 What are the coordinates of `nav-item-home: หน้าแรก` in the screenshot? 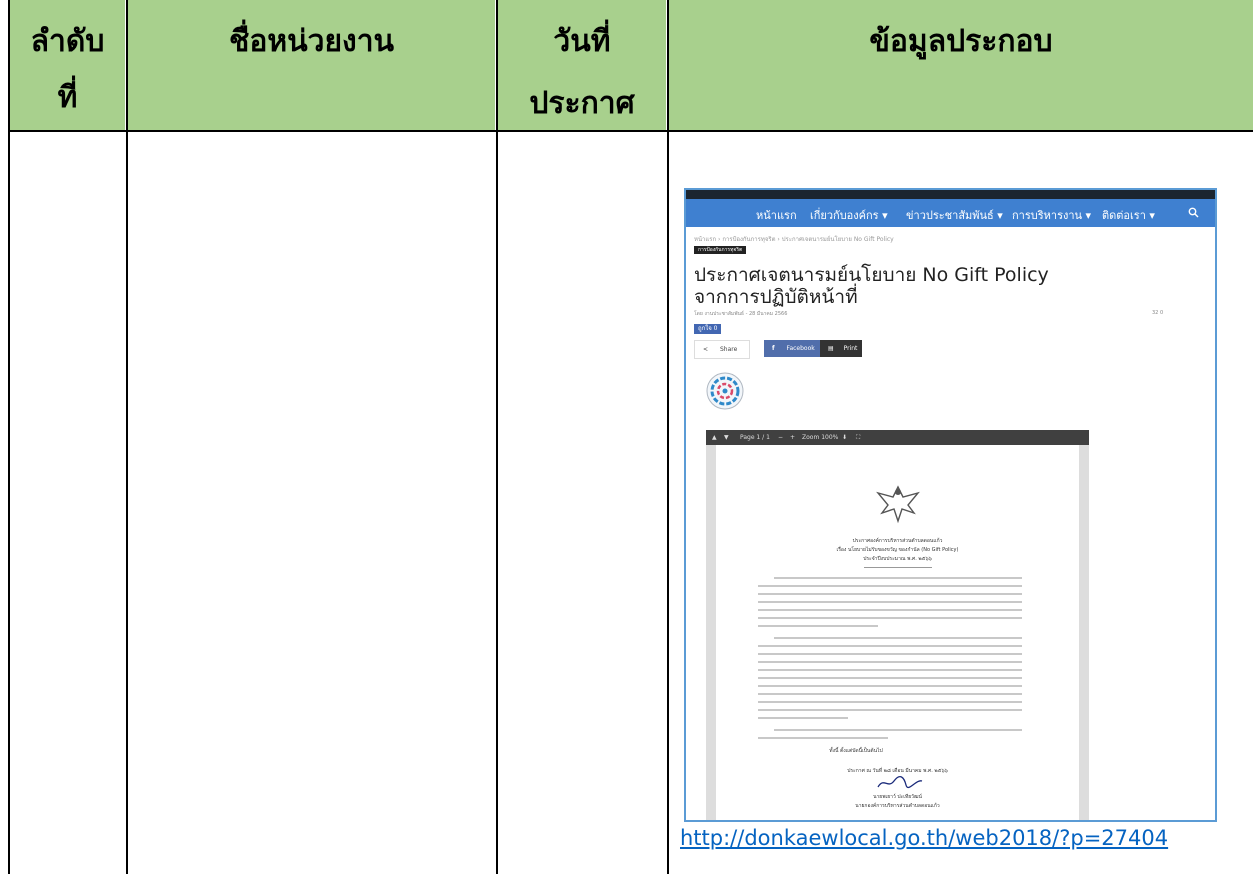 It's located at (776, 215).